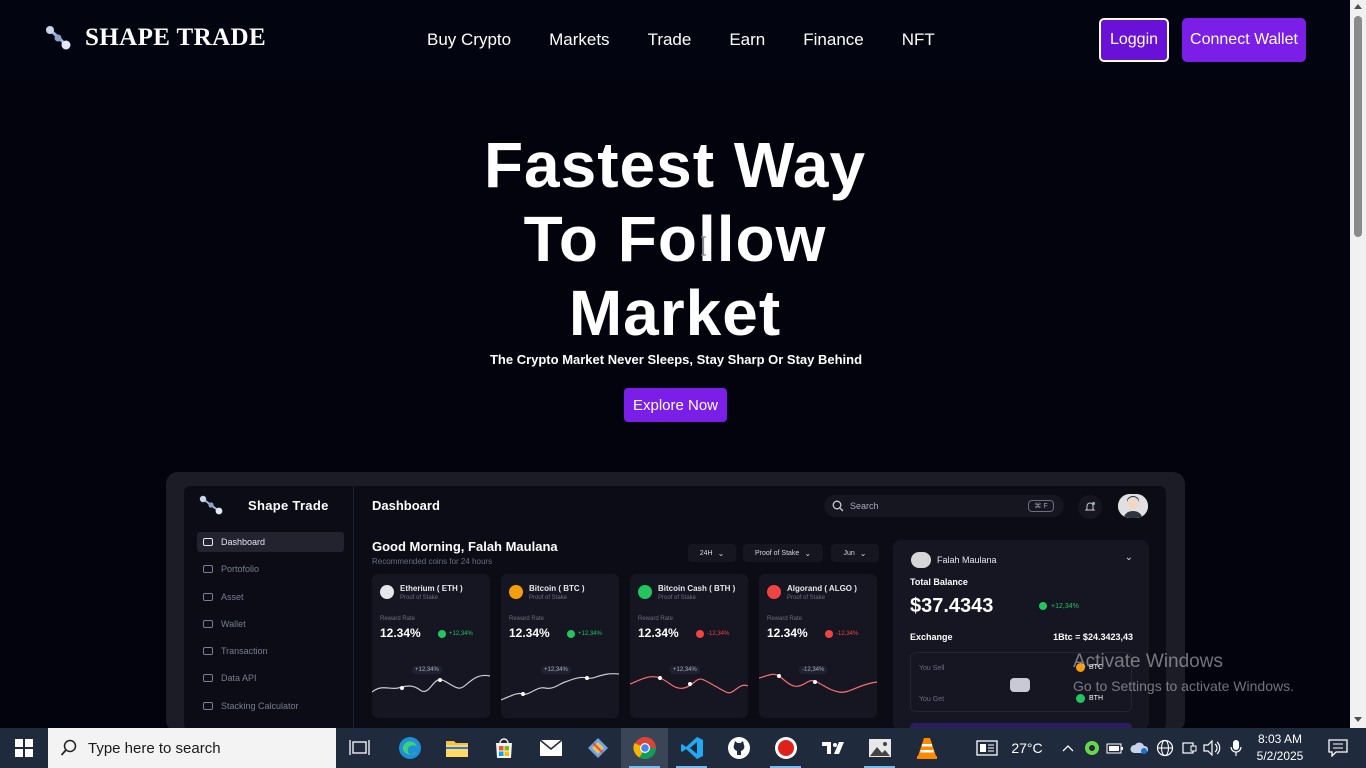 The image size is (1366, 768). I want to click on notification-center-button, so click(1338, 748).